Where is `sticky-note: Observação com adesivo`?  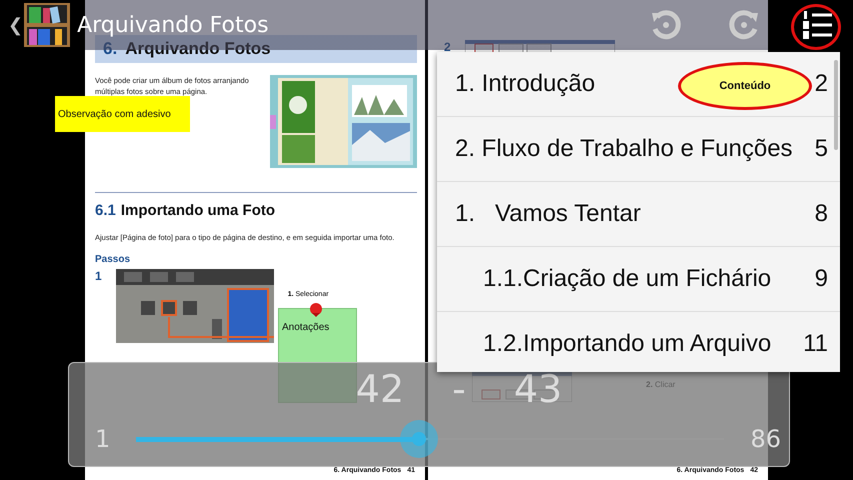 sticky-note: Observação com adesivo is located at coordinates (122, 114).